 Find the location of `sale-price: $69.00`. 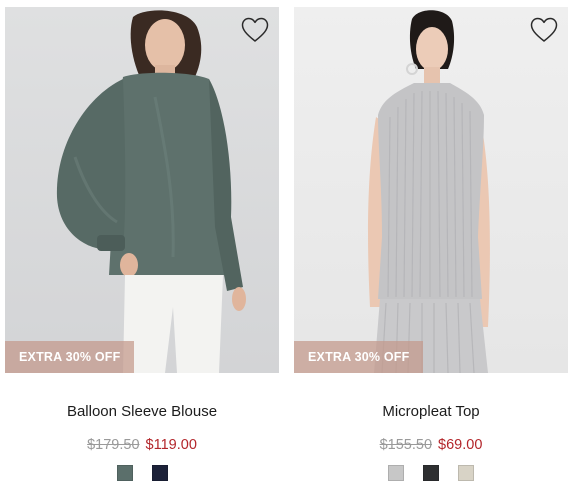

sale-price: $69.00 is located at coordinates (460, 445).